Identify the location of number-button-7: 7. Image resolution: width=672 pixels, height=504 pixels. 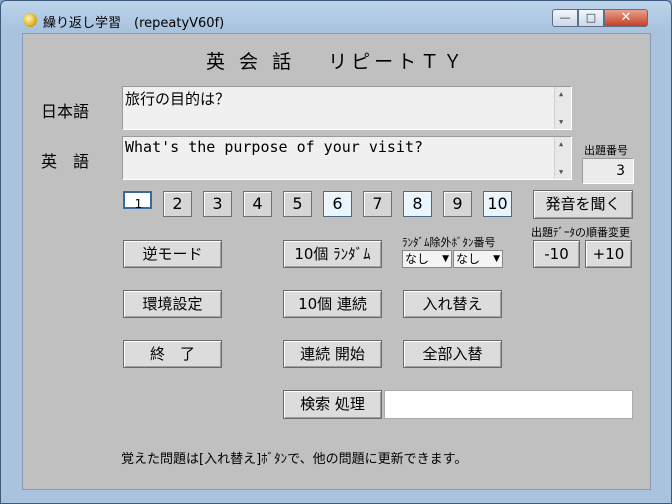
(377, 204).